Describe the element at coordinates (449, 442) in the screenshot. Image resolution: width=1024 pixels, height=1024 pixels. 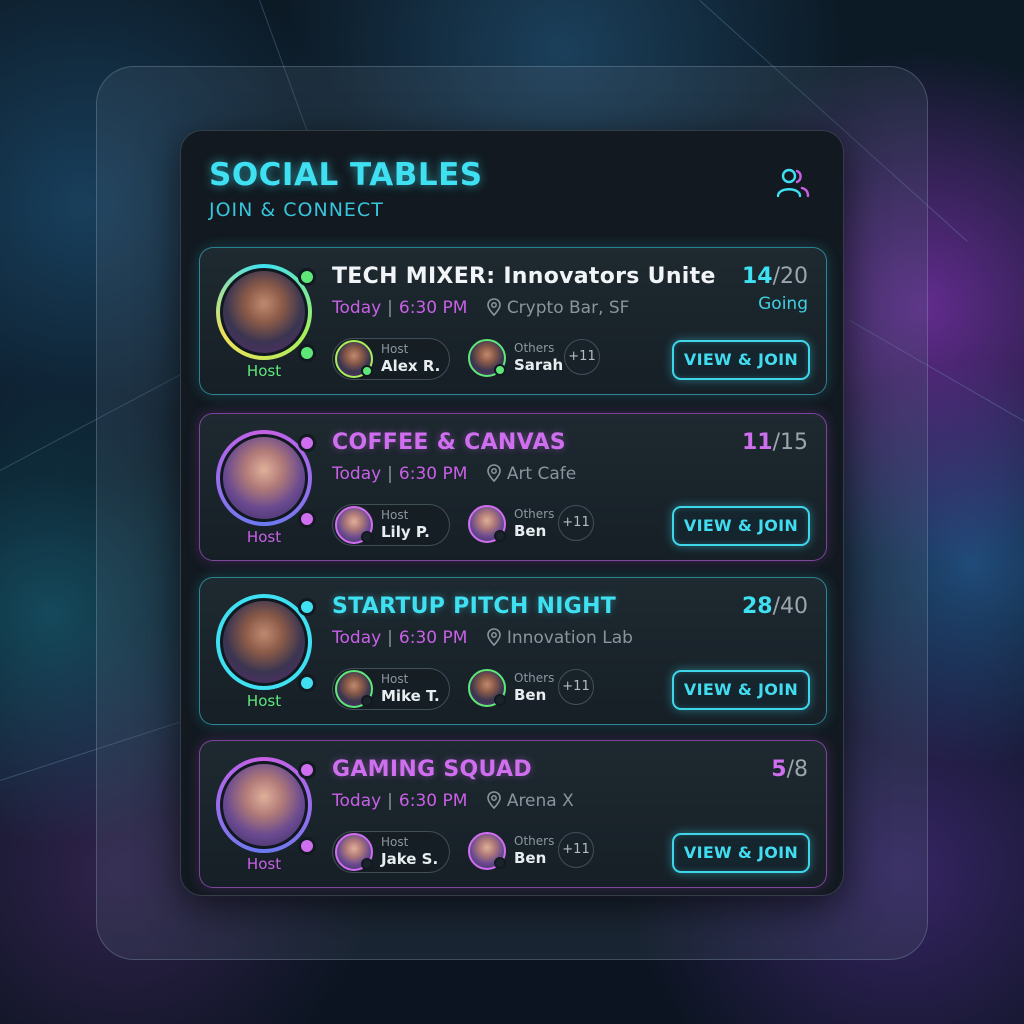
I see `event-title: COFFEE & CANVAS` at that location.